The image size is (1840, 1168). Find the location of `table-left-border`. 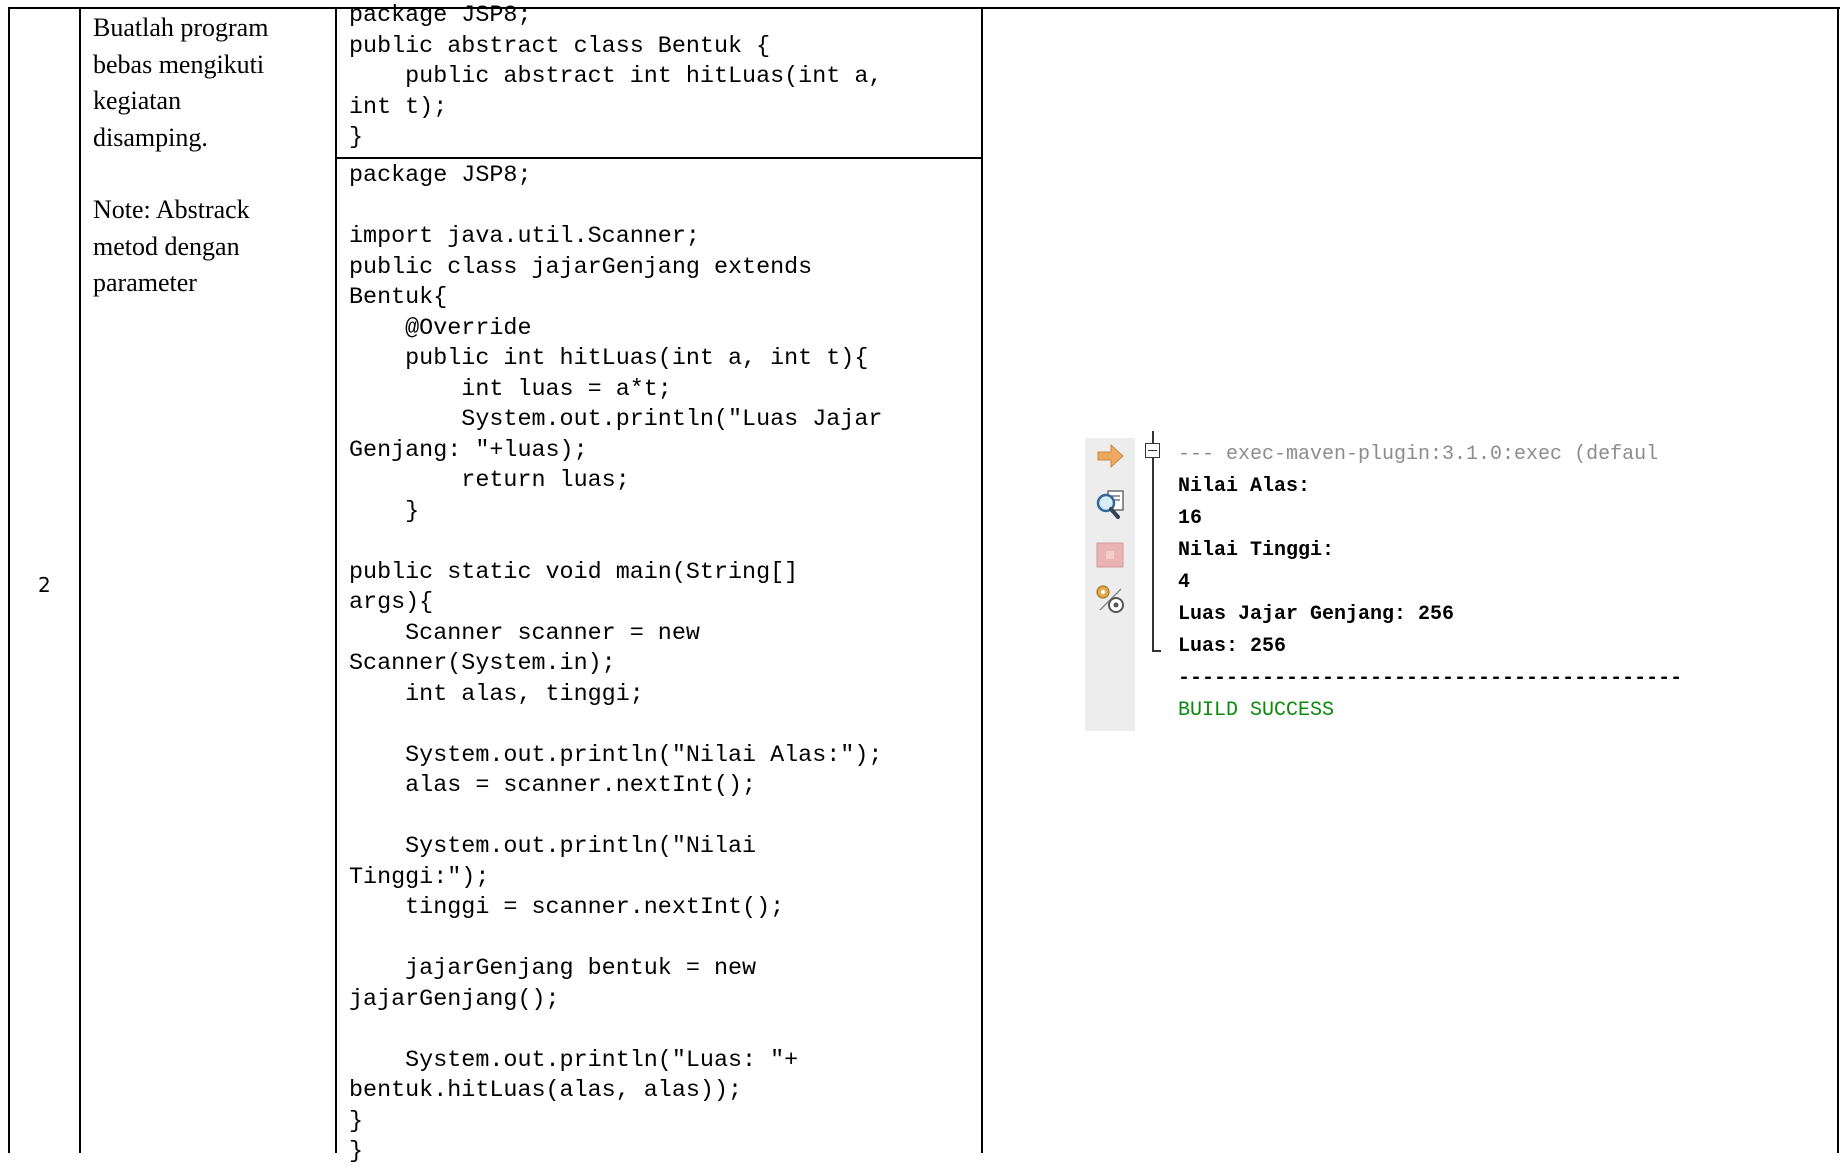

table-left-border is located at coordinates (9, 580).